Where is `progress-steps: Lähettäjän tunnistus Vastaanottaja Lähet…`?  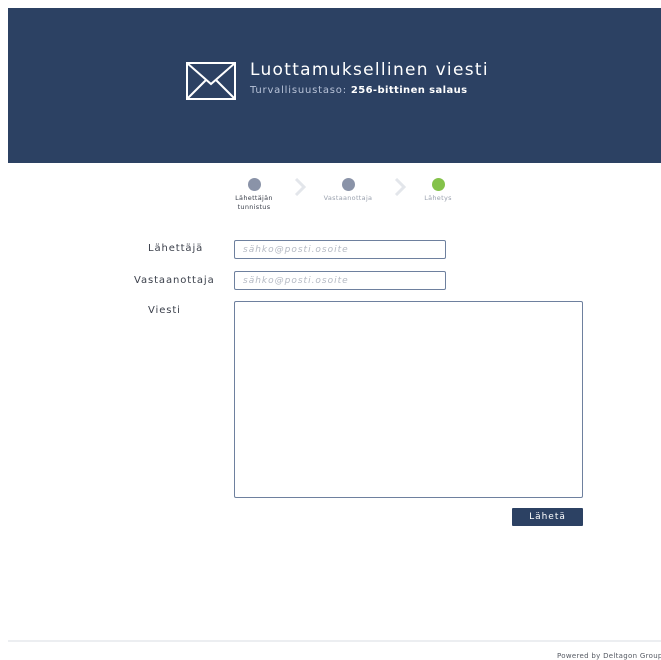 progress-steps: Lähettäjän tunnistus Vastaanottaja Lähet… is located at coordinates (330, 195).